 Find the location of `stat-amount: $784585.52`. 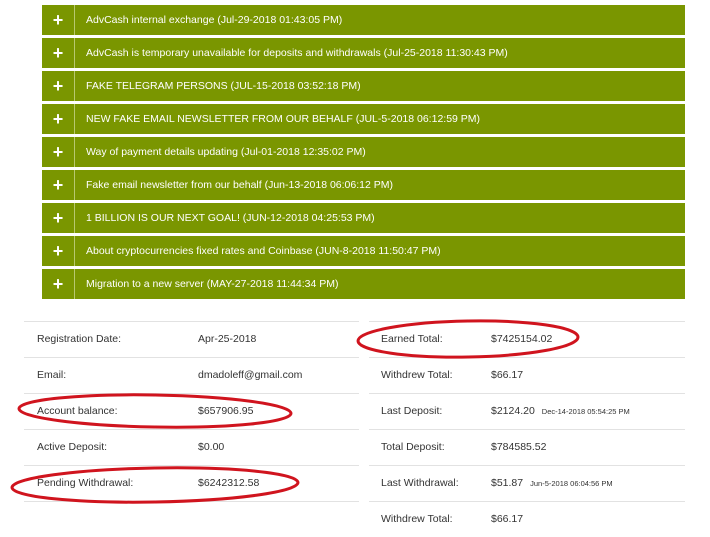

stat-amount: $784585.52 is located at coordinates (519, 447).